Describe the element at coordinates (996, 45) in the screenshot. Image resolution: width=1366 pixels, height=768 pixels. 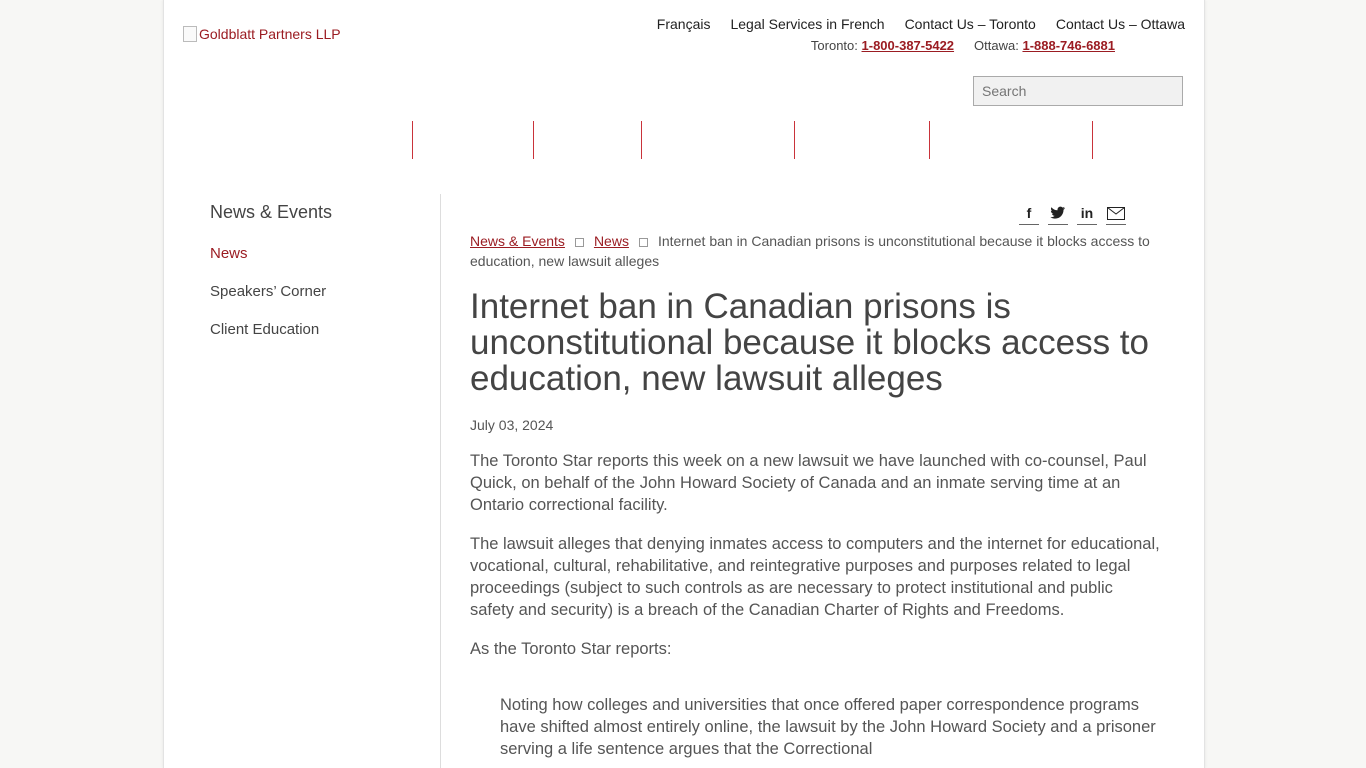
I see `phone-ottawa-label: Ottawa:` at that location.